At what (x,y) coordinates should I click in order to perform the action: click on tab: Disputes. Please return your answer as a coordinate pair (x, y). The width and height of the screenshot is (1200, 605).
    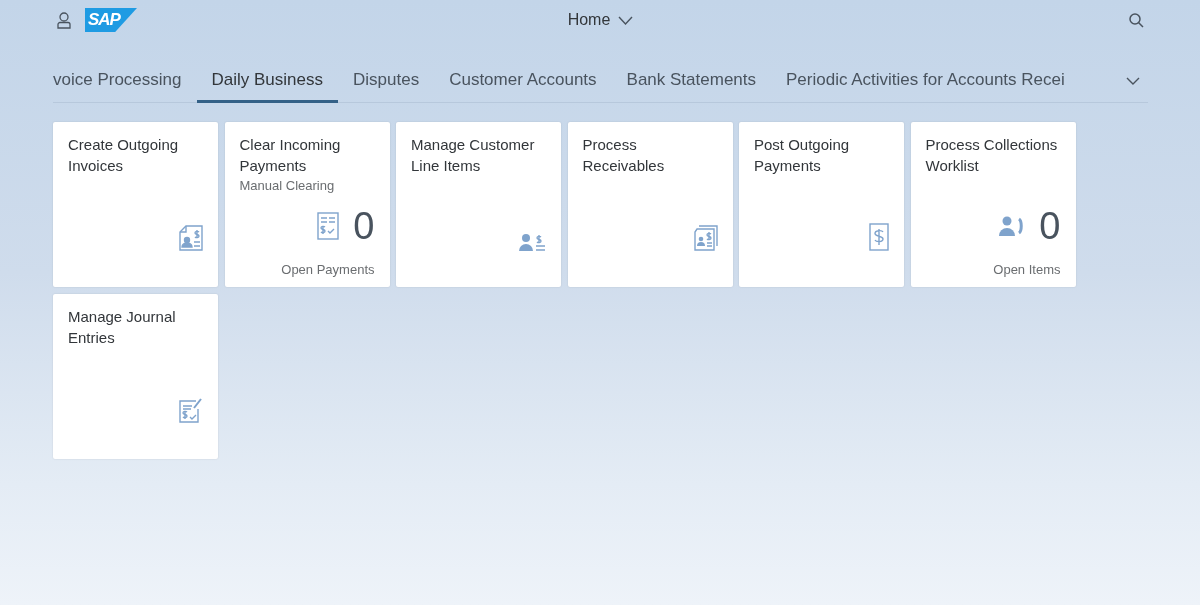
    Looking at the image, I should click on (386, 81).